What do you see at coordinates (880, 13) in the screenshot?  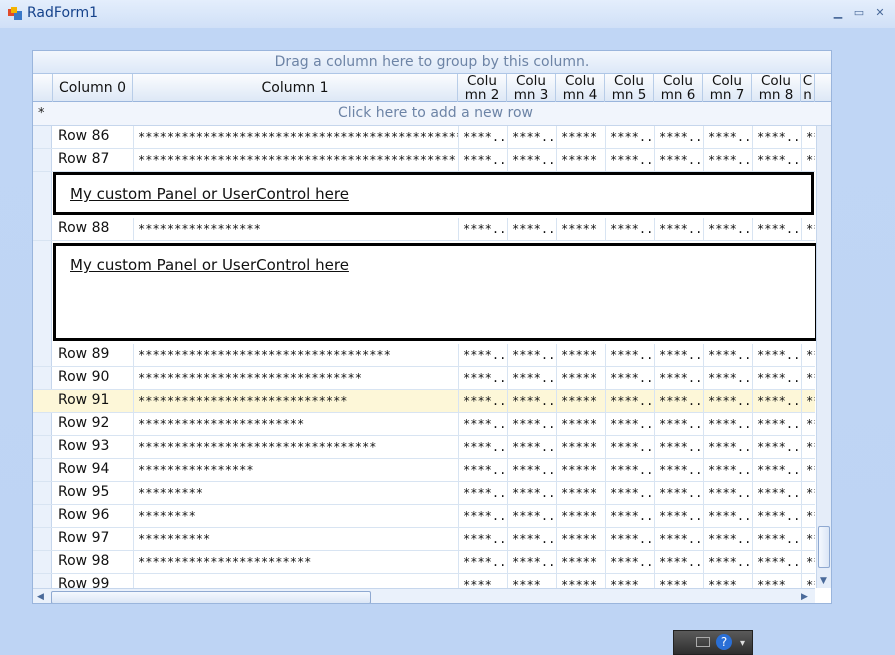 I see `close-icon: ✕` at bounding box center [880, 13].